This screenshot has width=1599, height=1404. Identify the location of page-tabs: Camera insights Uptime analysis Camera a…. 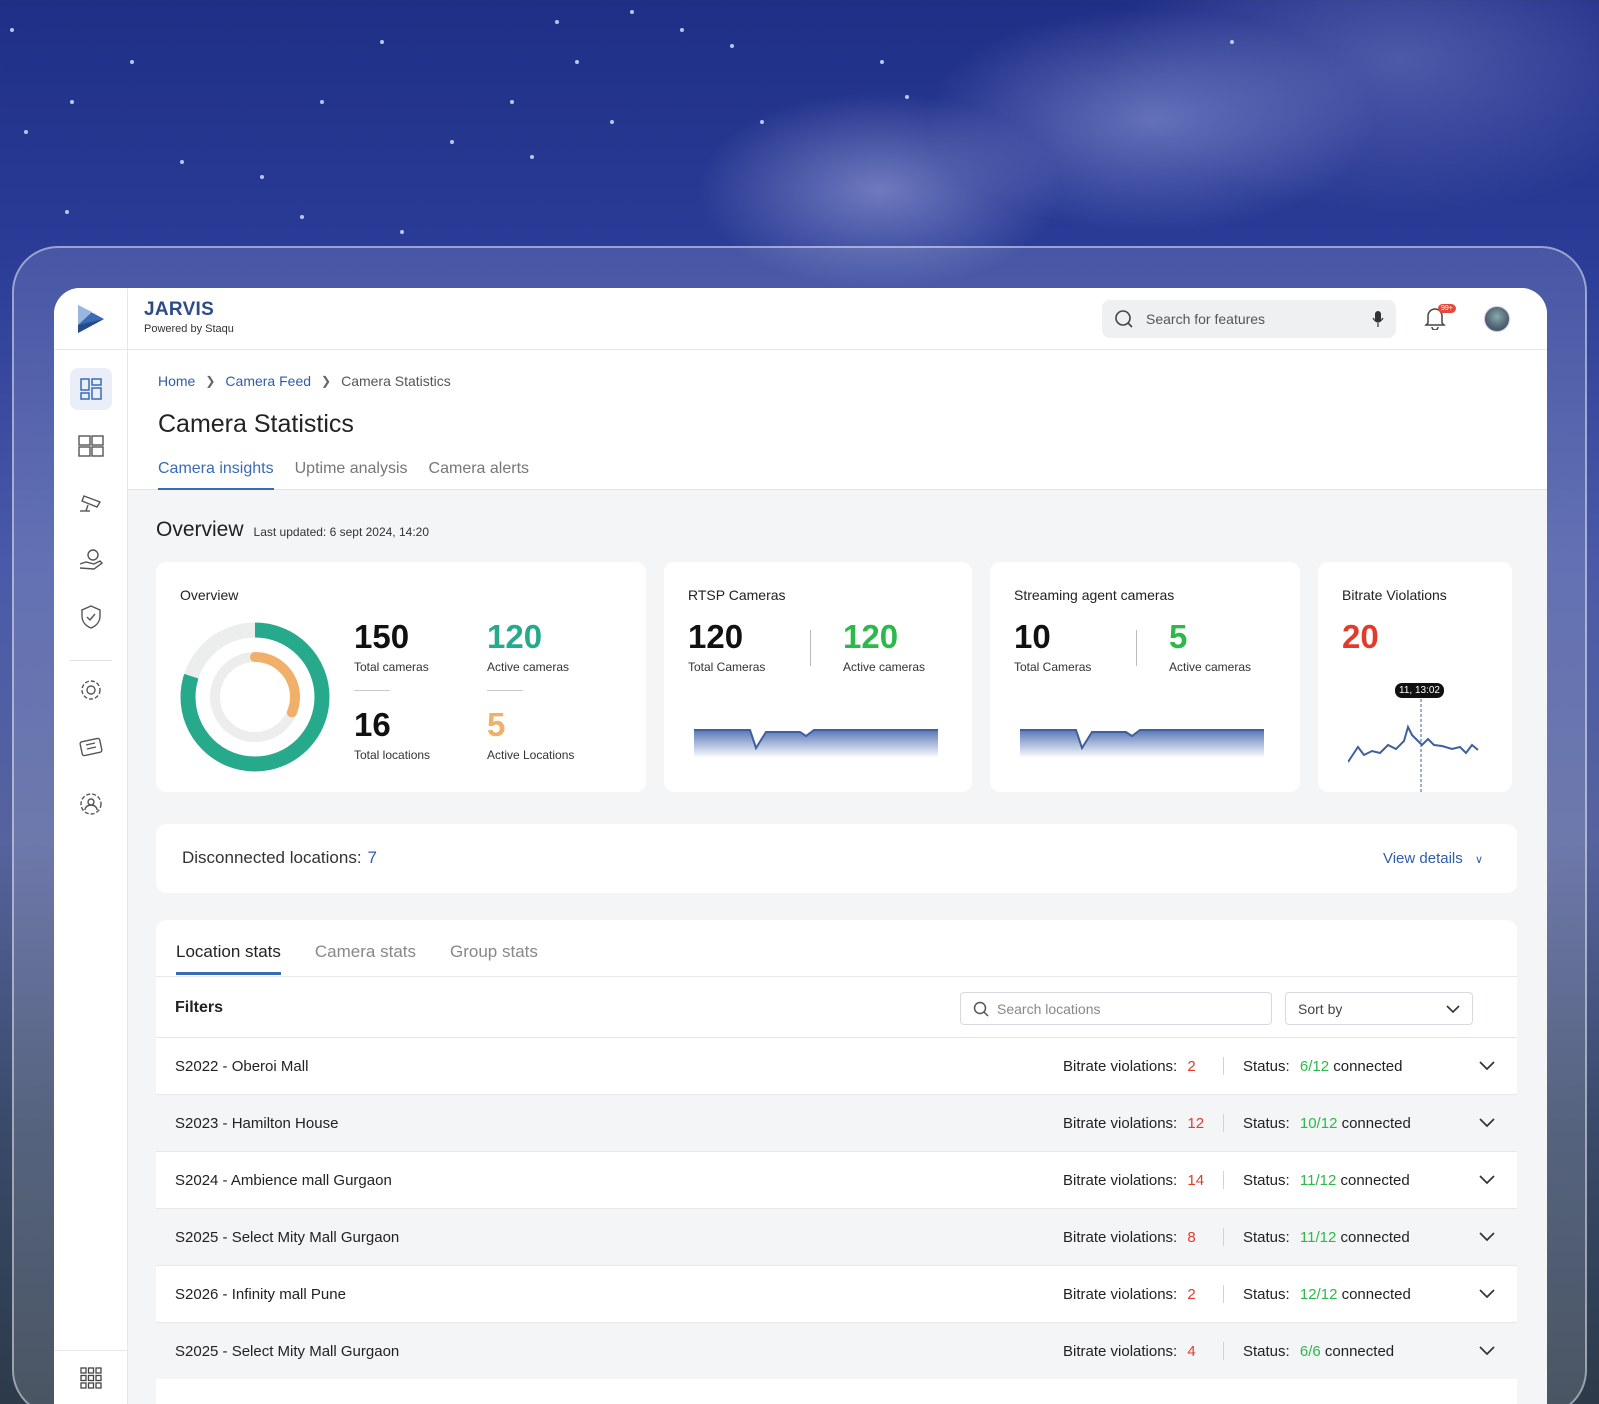
(343, 475).